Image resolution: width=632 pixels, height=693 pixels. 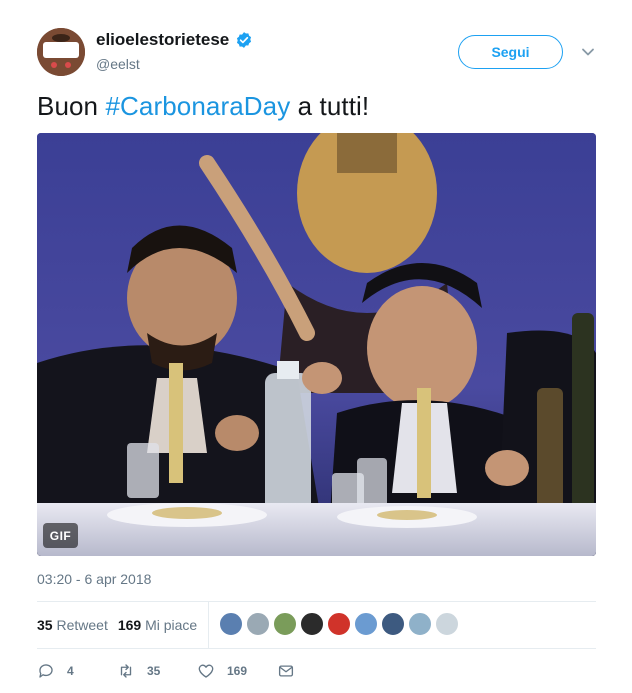 I want to click on chevron-down-icon, so click(x=588, y=52).